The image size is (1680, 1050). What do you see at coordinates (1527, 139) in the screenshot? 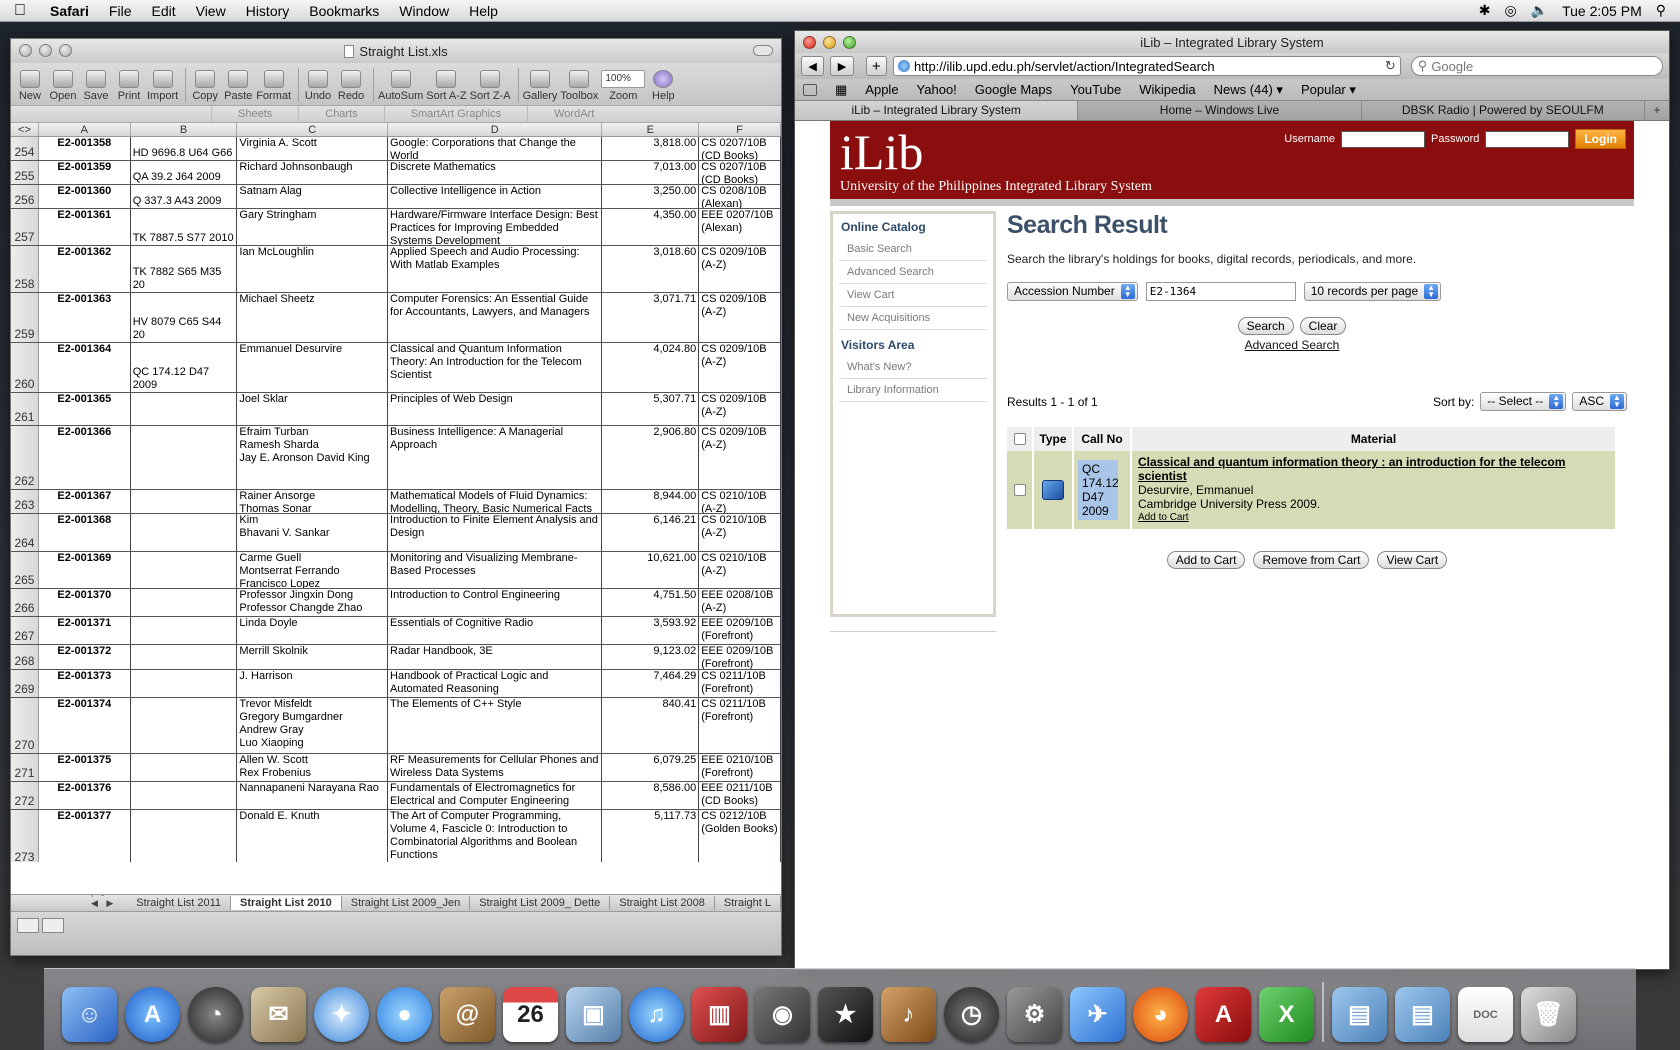
I see `password-input` at bounding box center [1527, 139].